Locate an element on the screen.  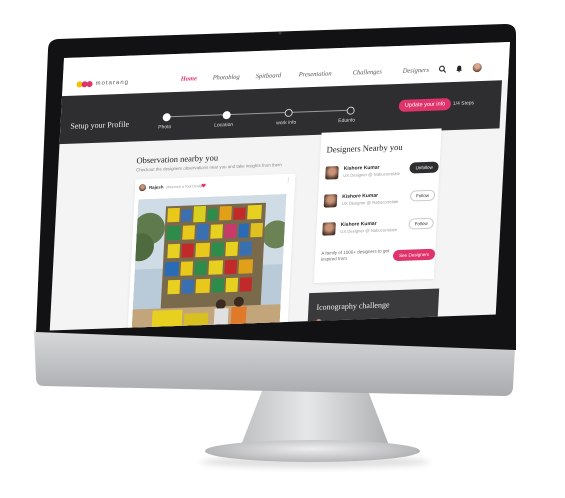
step-dot-location is located at coordinates (226, 115).